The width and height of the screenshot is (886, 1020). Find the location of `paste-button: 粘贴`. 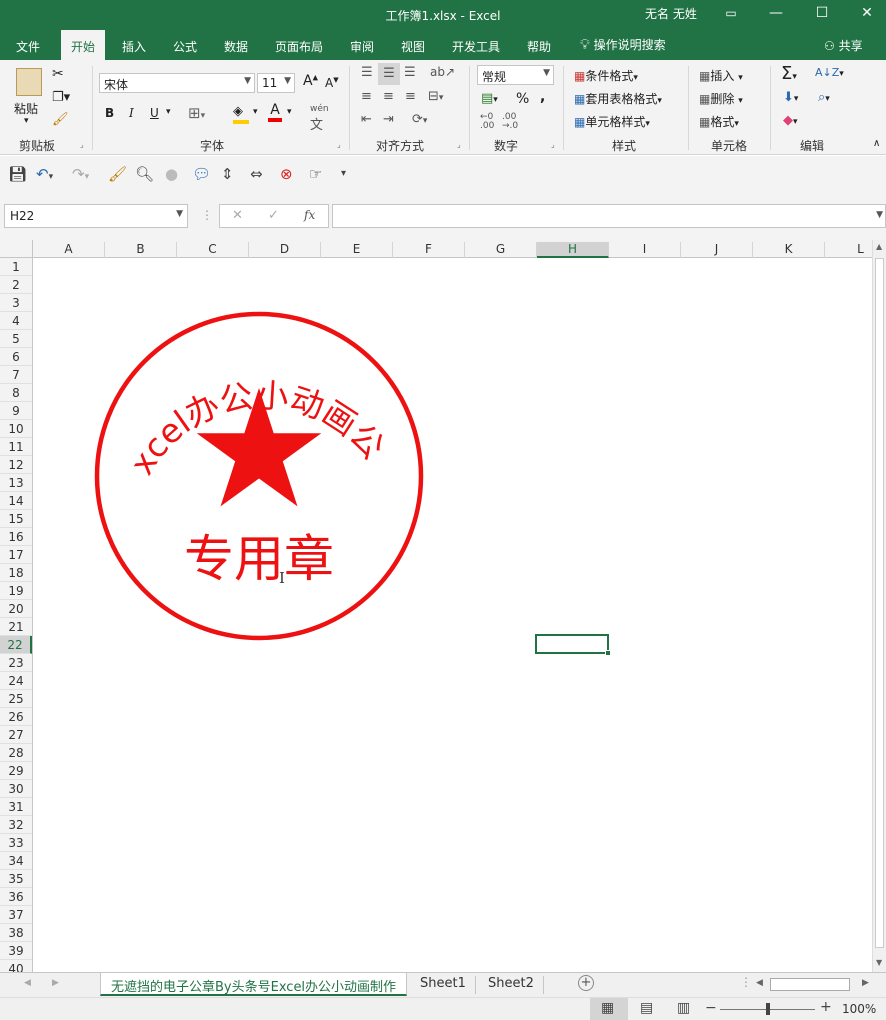

paste-button: 粘贴 is located at coordinates (26, 108).